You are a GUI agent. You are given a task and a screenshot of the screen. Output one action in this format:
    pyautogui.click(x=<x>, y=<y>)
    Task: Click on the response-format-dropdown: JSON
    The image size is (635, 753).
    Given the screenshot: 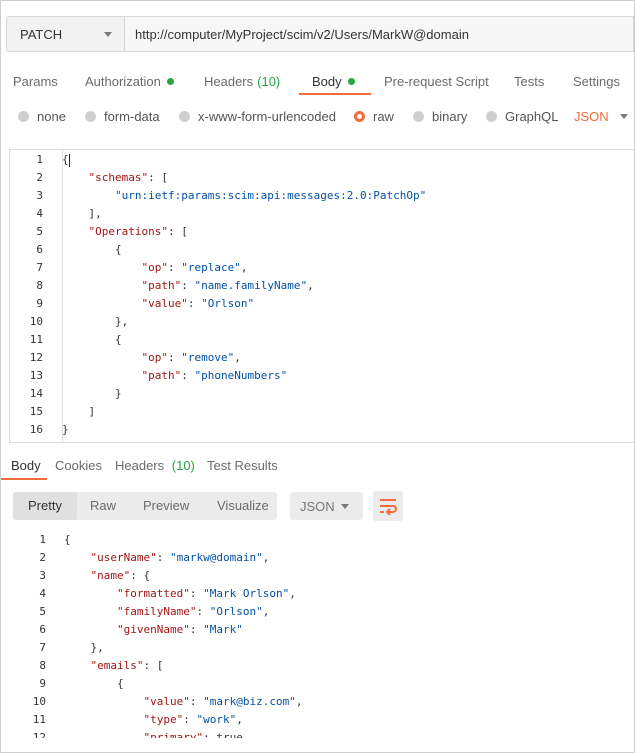 What is the action you would take?
    pyautogui.click(x=326, y=506)
    